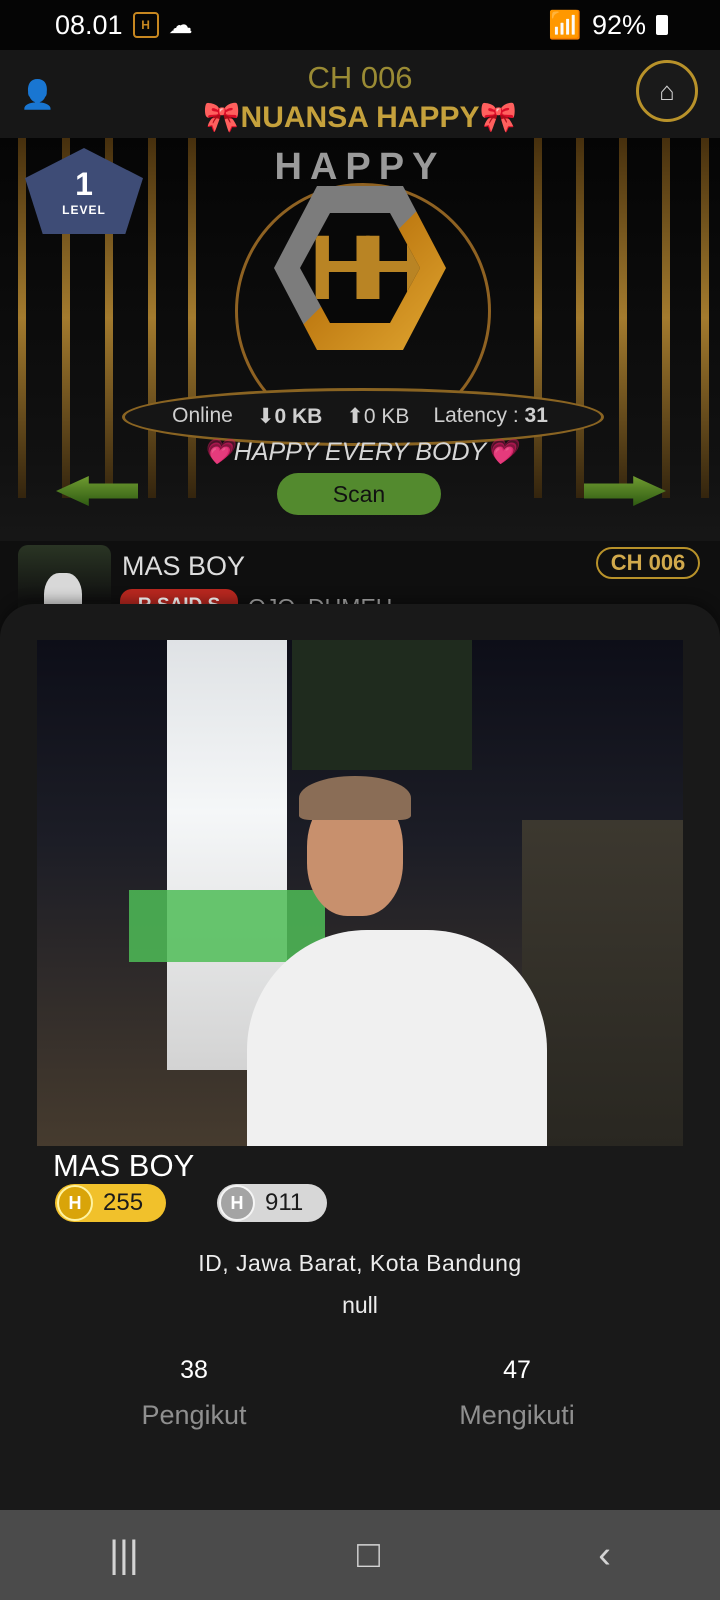 The width and height of the screenshot is (720, 1600). Describe the element at coordinates (360, 1305) in the screenshot. I see `profile-bio: null` at that location.